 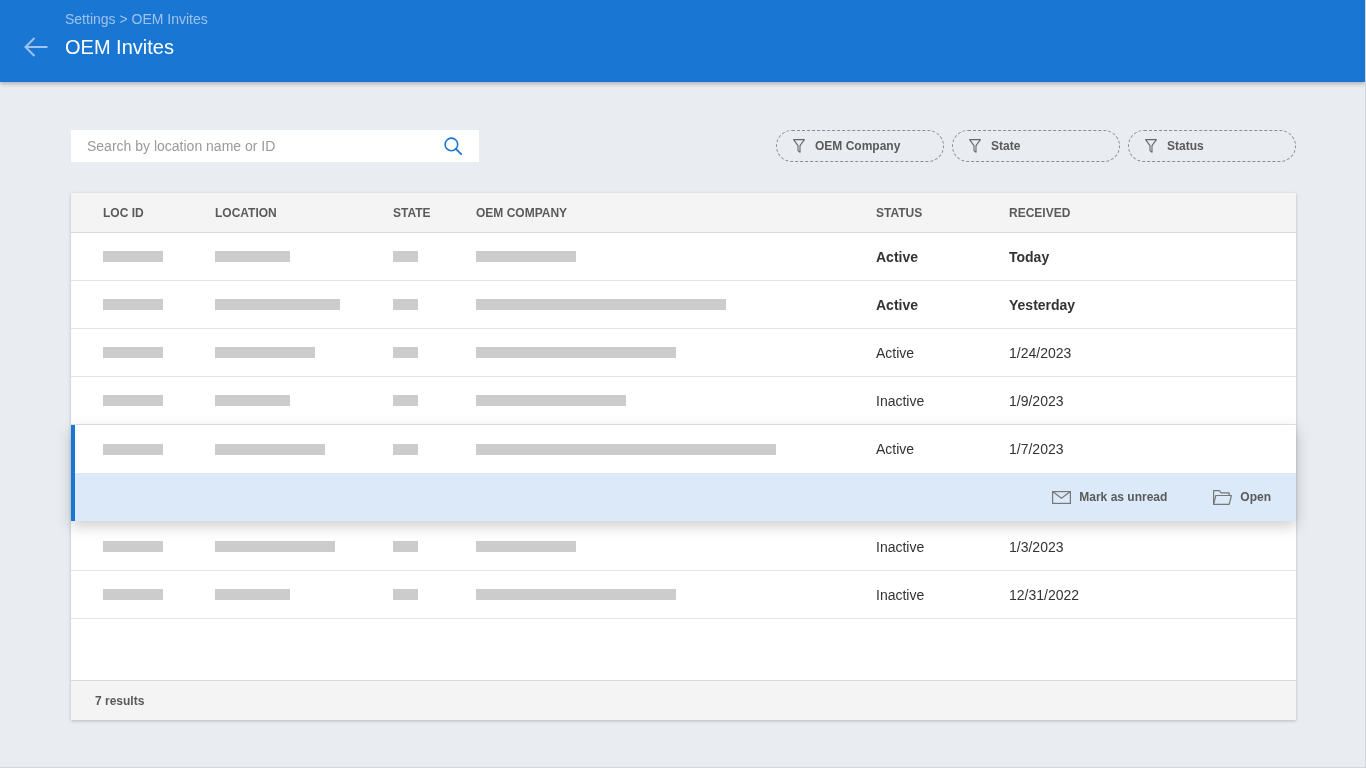 What do you see at coordinates (1029, 256) in the screenshot?
I see `table-cell: Today` at bounding box center [1029, 256].